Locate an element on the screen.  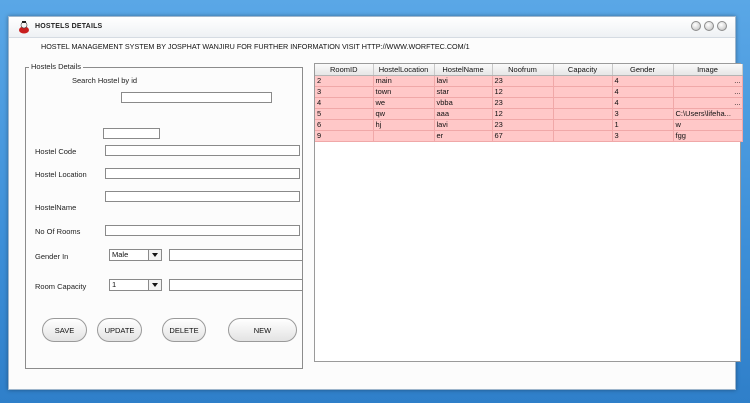
gender-selected-value: Male is located at coordinates (120, 254).